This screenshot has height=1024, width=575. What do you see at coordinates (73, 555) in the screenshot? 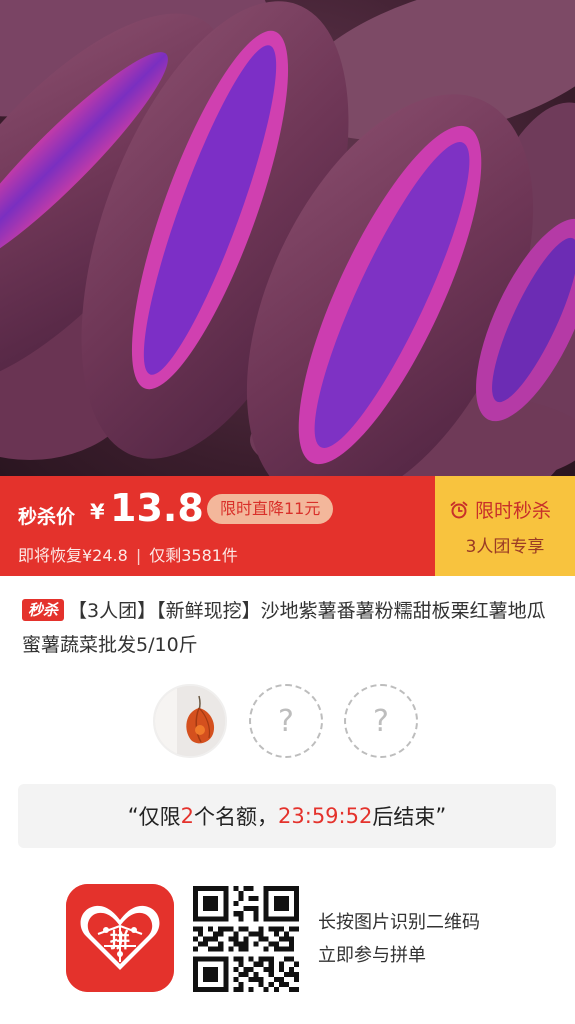
I see `restore-price-text: 即将恢复¥24.8` at bounding box center [73, 555].